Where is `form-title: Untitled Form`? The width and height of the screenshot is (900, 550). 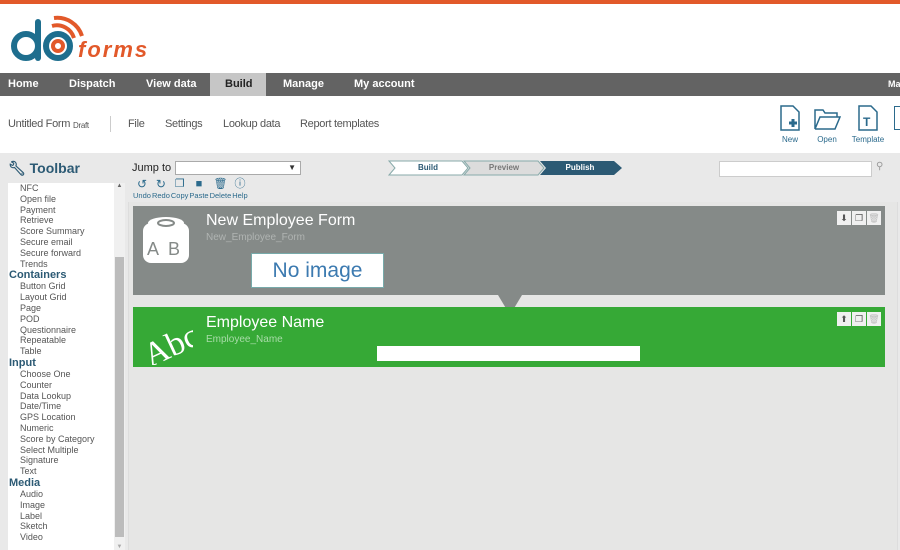
form-title: Untitled Form is located at coordinates (39, 124).